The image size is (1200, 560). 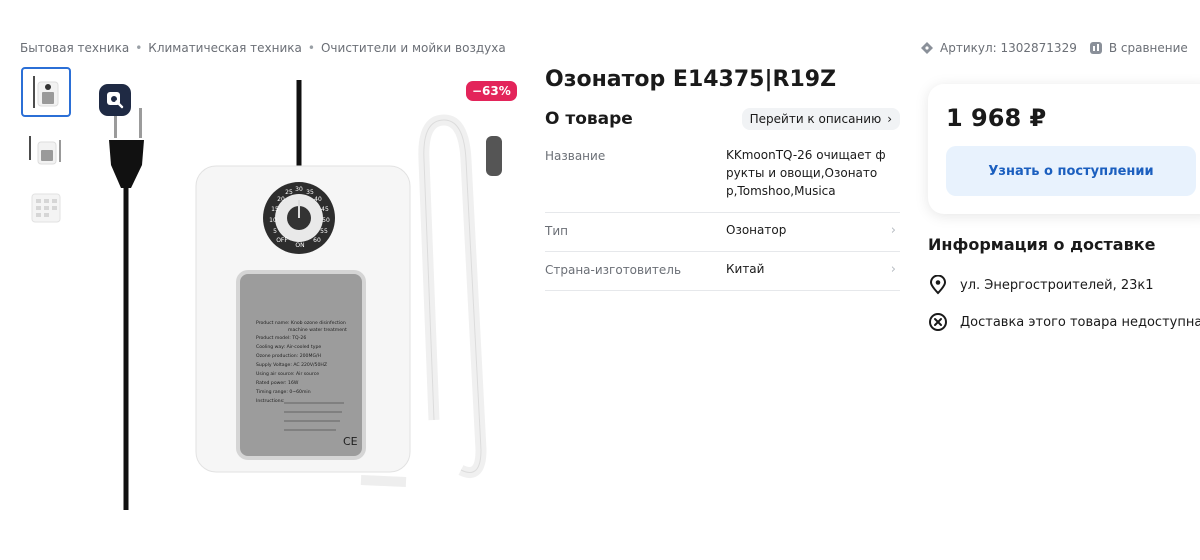 I want to click on dial-number: 30, so click(x=299, y=189).